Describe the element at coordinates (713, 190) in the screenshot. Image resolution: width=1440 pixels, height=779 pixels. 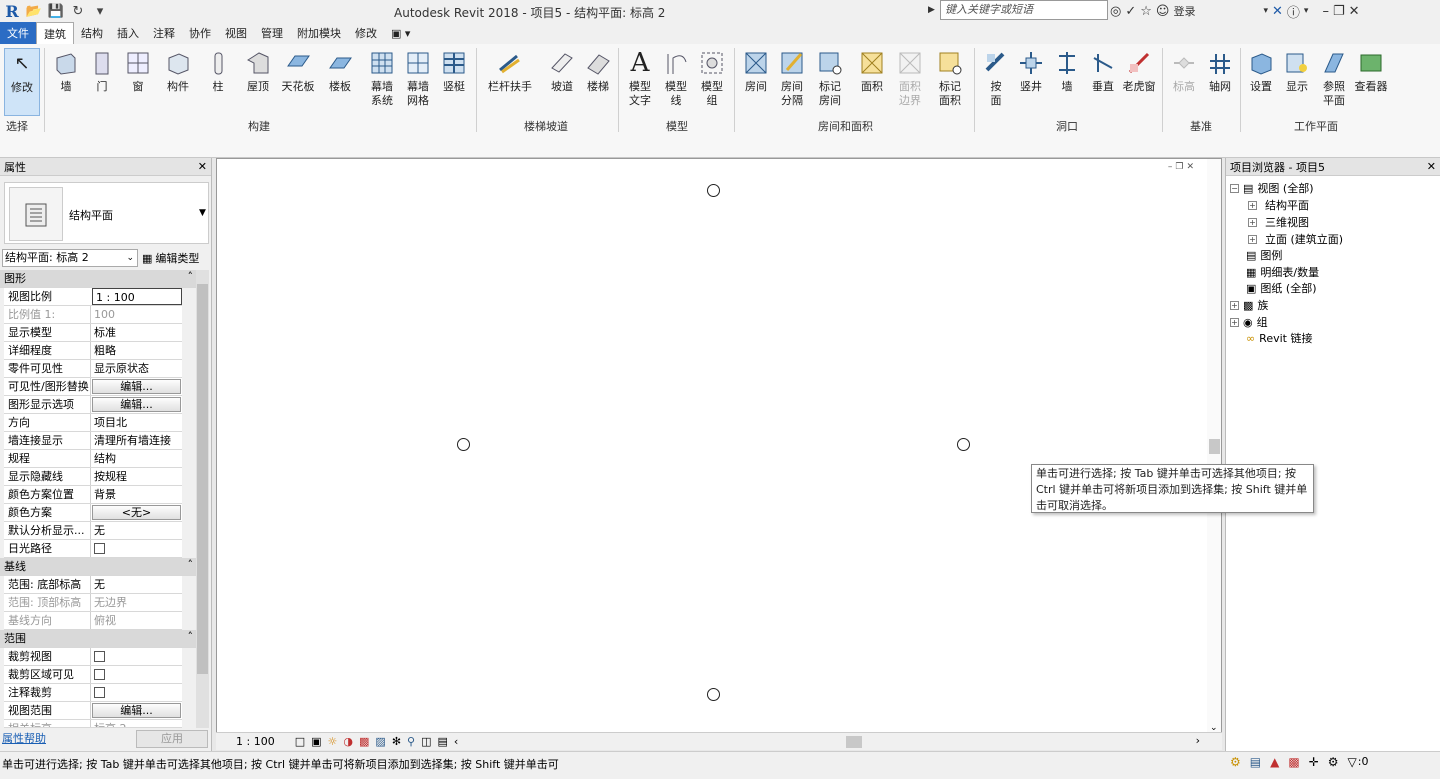
I see `elevation-marker-north` at that location.